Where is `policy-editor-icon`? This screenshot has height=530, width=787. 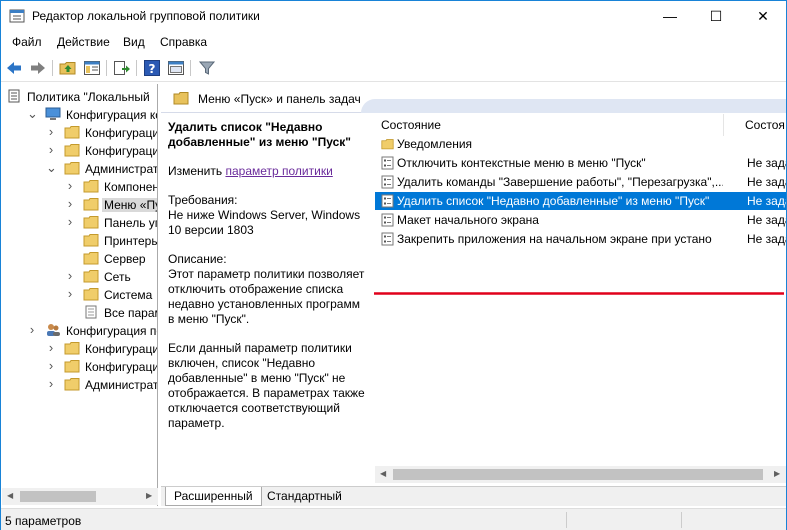
policy-editor-icon is located at coordinates (17, 16).